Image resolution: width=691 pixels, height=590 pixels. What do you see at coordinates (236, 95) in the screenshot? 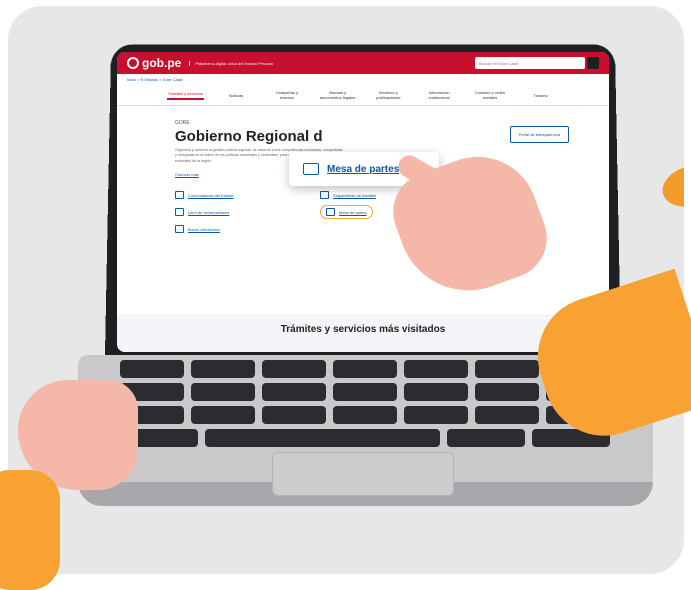
I see `tab-noticias: Noticias` at bounding box center [236, 95].